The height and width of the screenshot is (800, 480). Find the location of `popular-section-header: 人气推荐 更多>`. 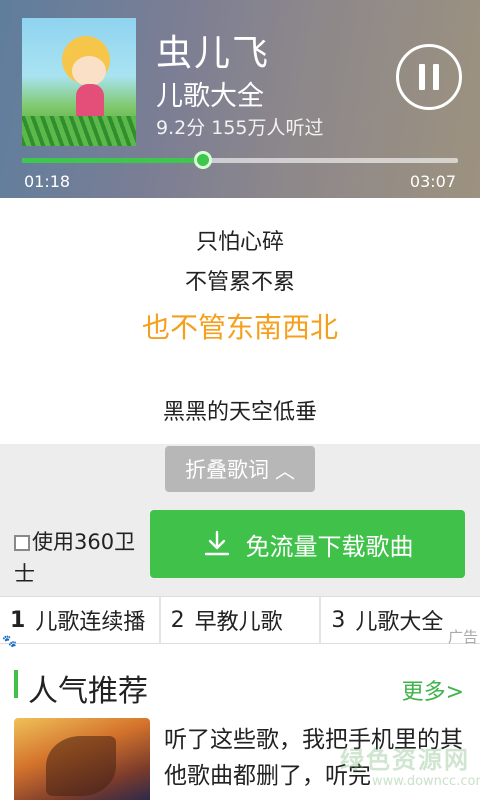

popular-section-header: 人气推荐 更多> is located at coordinates (240, 685).